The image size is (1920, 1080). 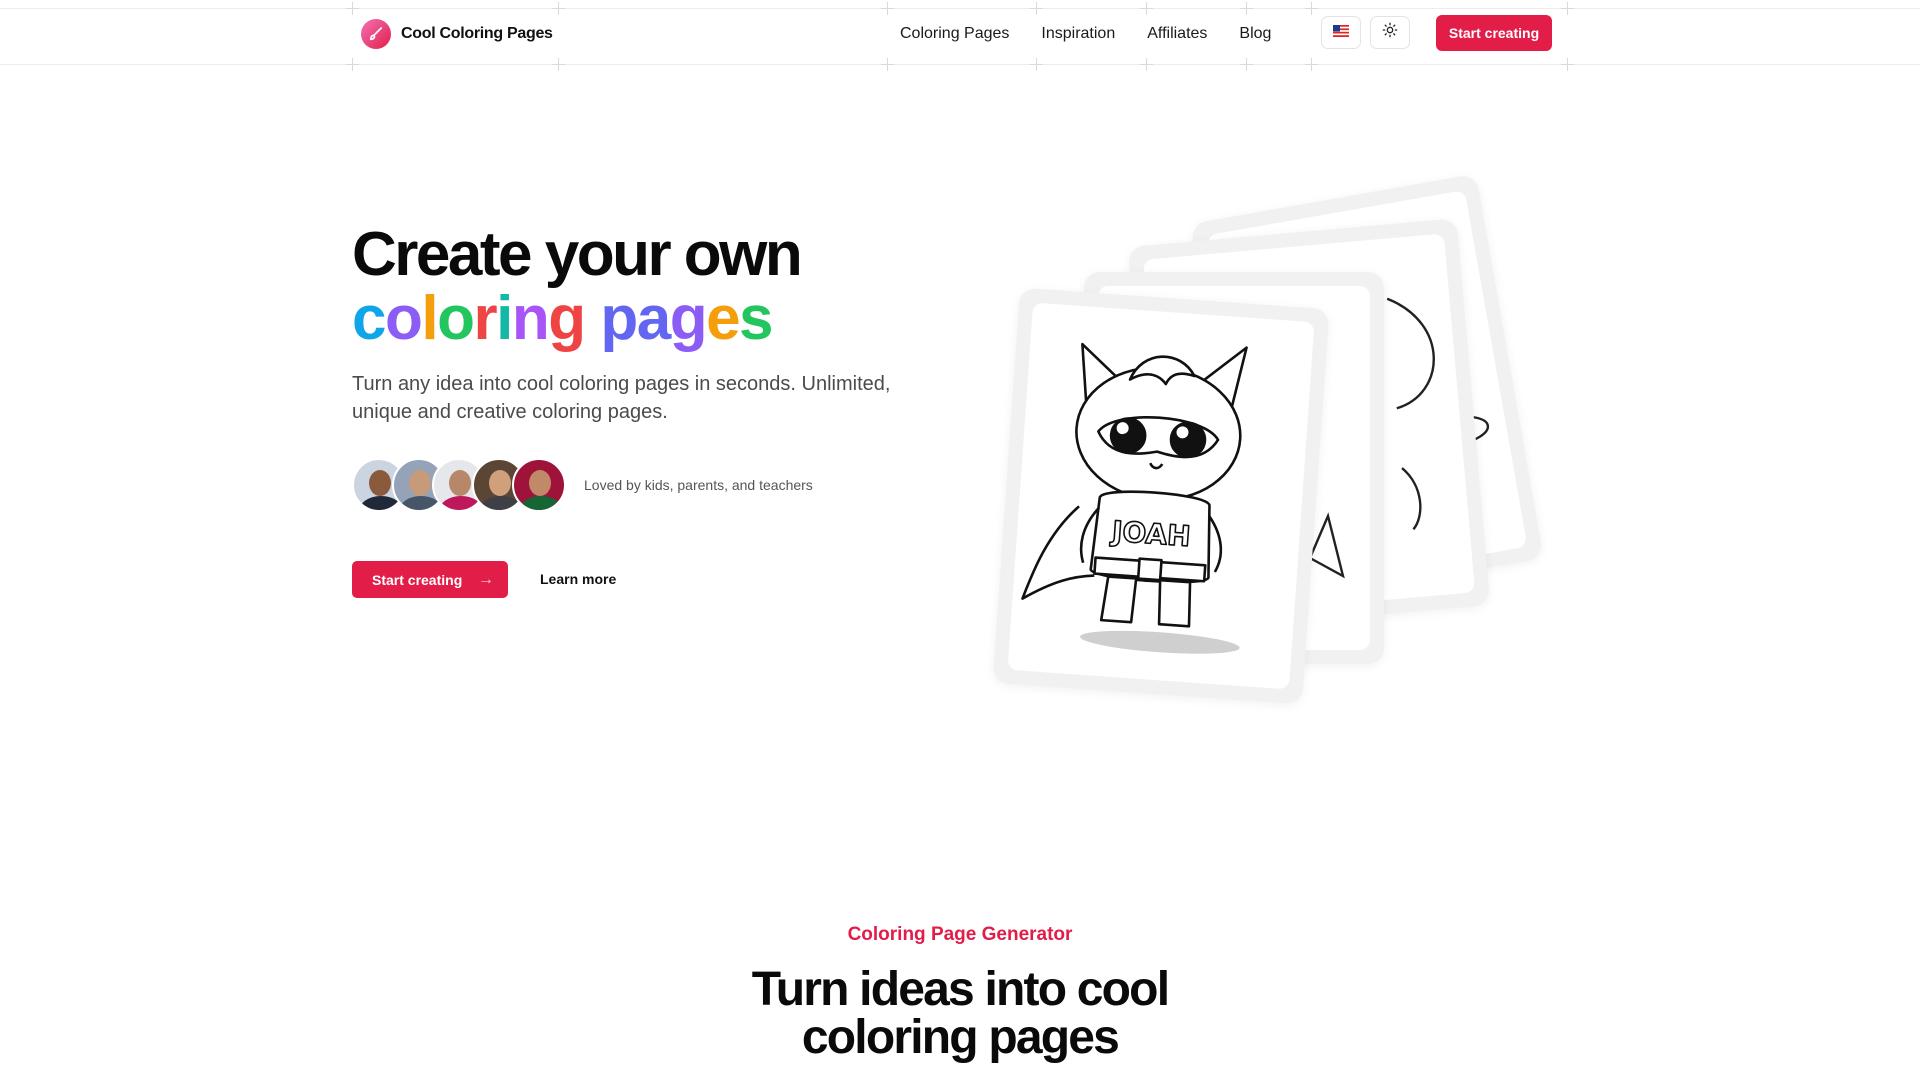 I want to click on header-start-creating-button: Start creating, so click(x=1494, y=33).